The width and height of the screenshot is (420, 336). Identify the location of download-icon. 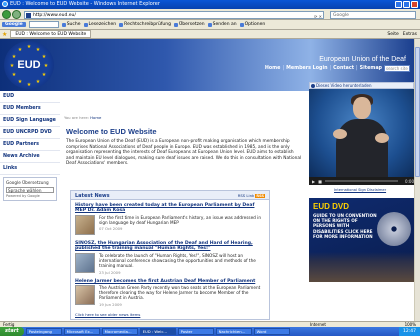
(313, 86).